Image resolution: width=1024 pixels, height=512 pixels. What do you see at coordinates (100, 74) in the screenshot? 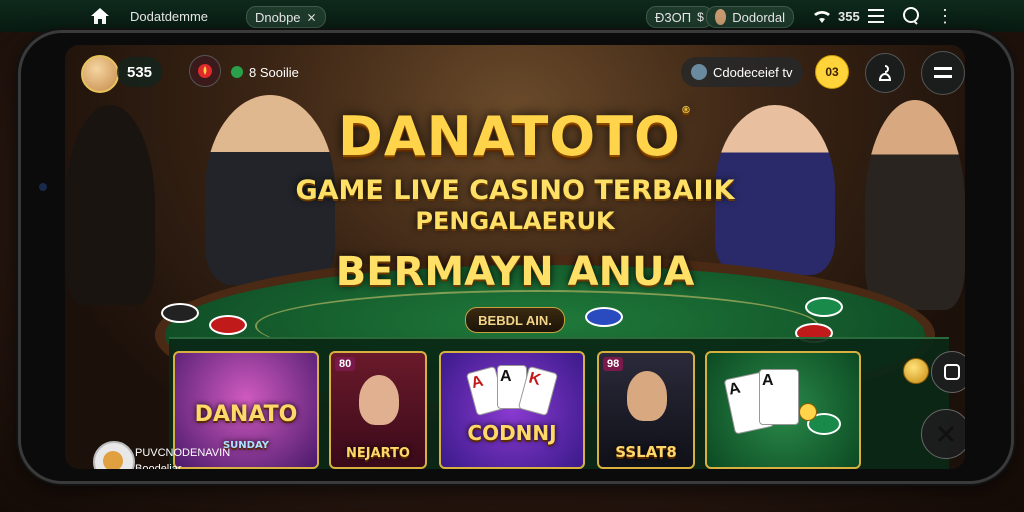
I see `profile-avatar` at bounding box center [100, 74].